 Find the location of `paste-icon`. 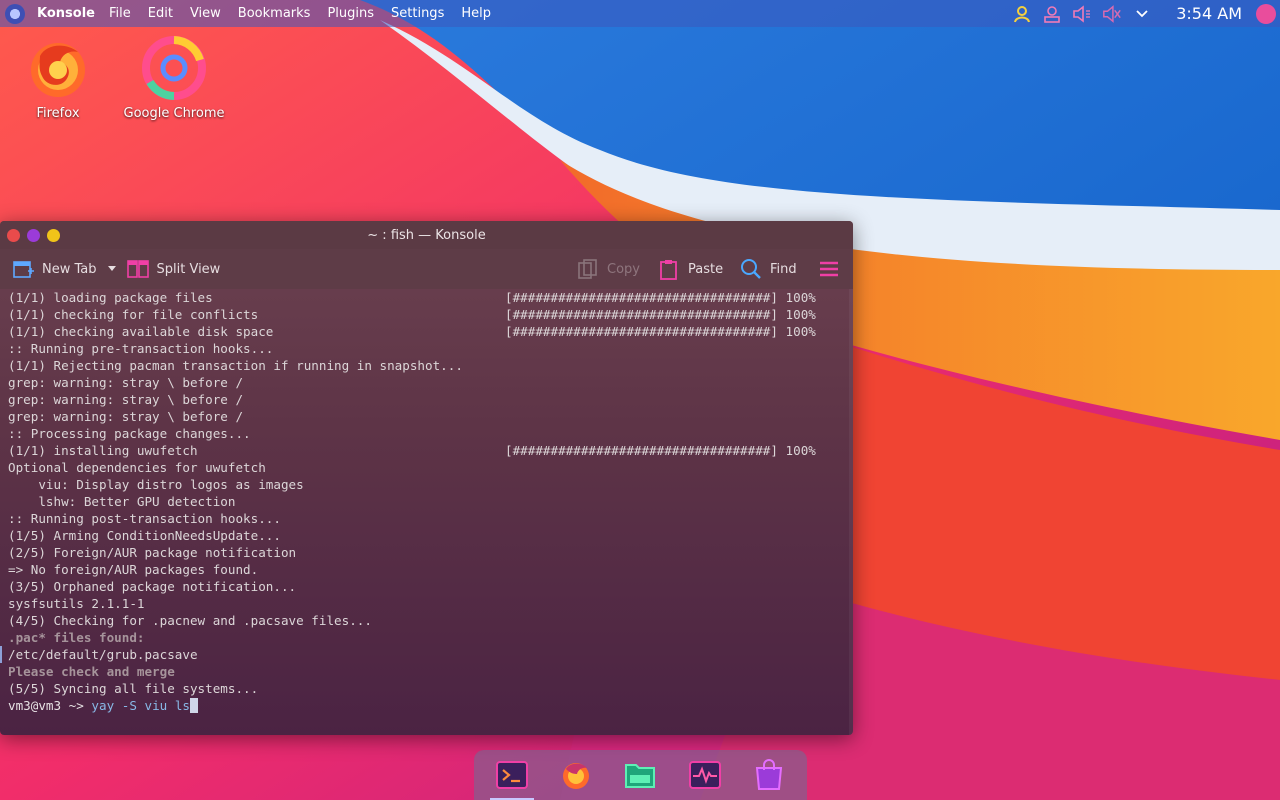

paste-icon is located at coordinates (668, 270).